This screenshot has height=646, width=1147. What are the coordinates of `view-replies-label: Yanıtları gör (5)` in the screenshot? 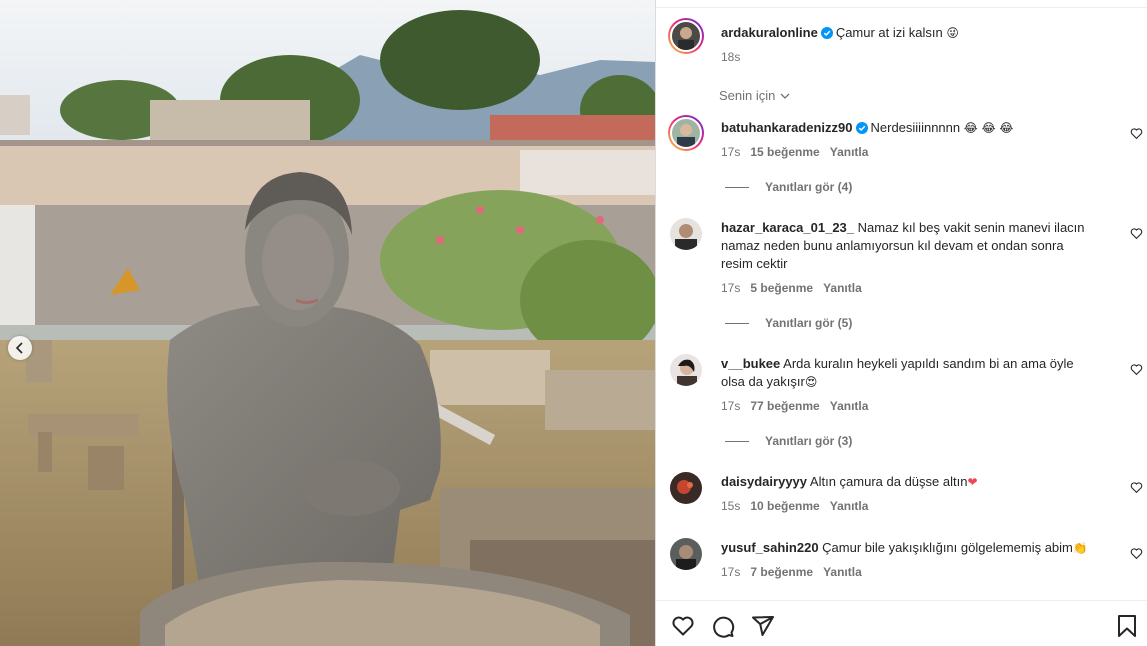 It's located at (809, 323).